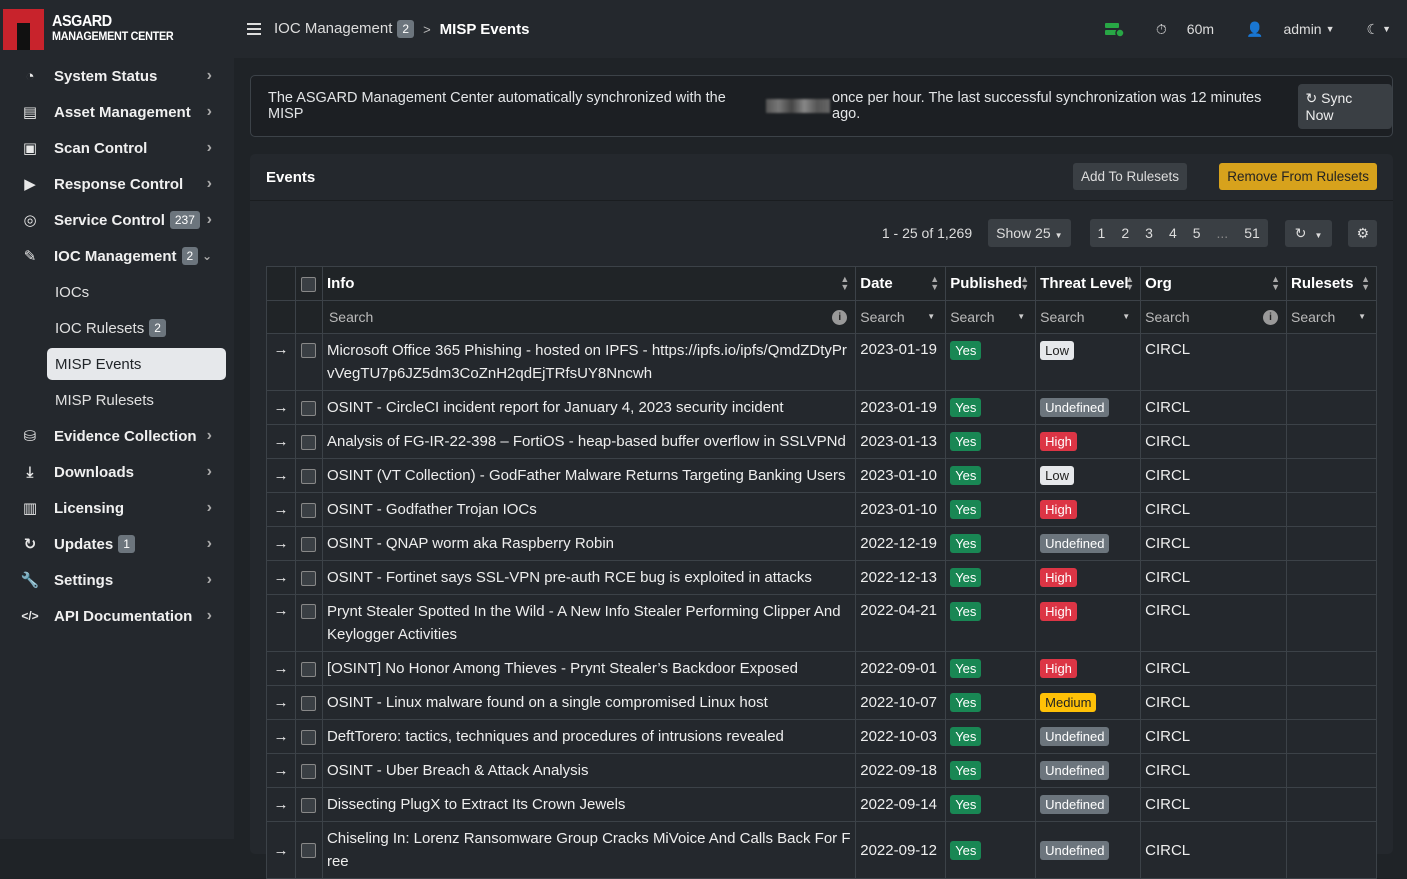  What do you see at coordinates (1102, 233) in the screenshot?
I see `page-link: 1` at bounding box center [1102, 233].